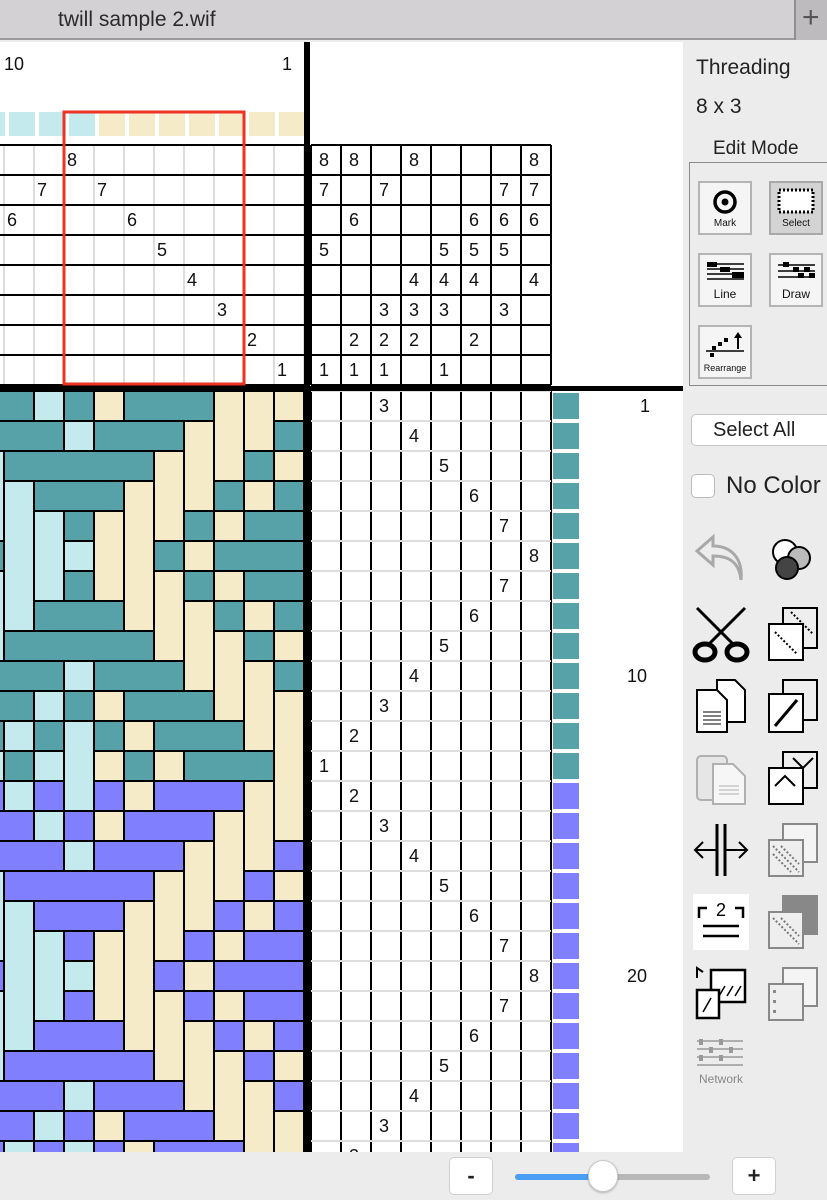  What do you see at coordinates (721, 634) in the screenshot?
I see `scissors-cut-icon` at bounding box center [721, 634].